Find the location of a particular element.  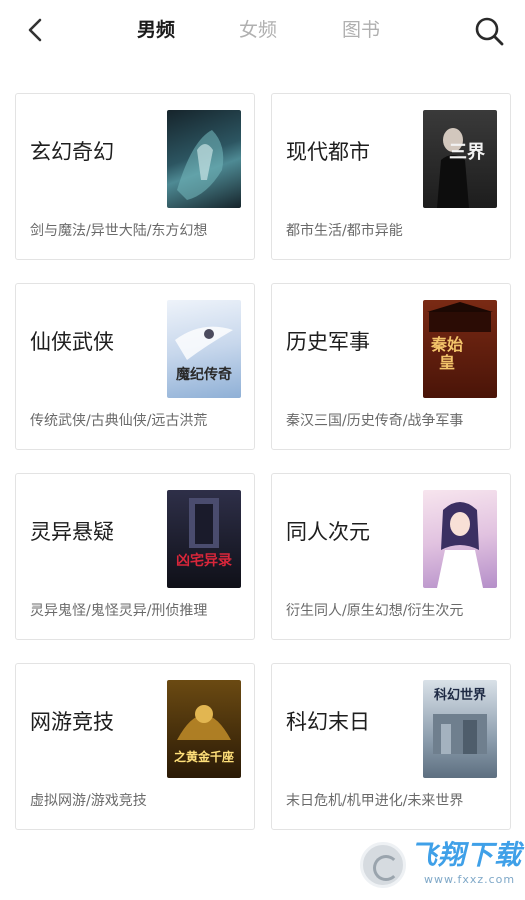

watermark-url: www.fxxz.com is located at coordinates (470, 879).